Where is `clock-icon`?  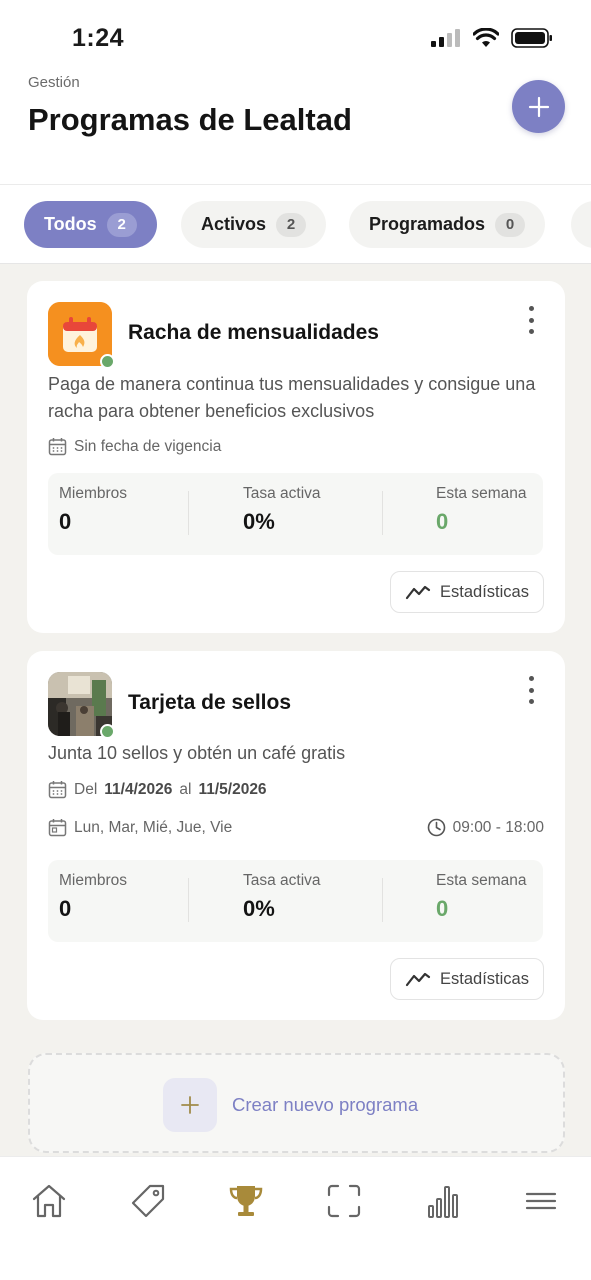
clock-icon is located at coordinates (436, 827).